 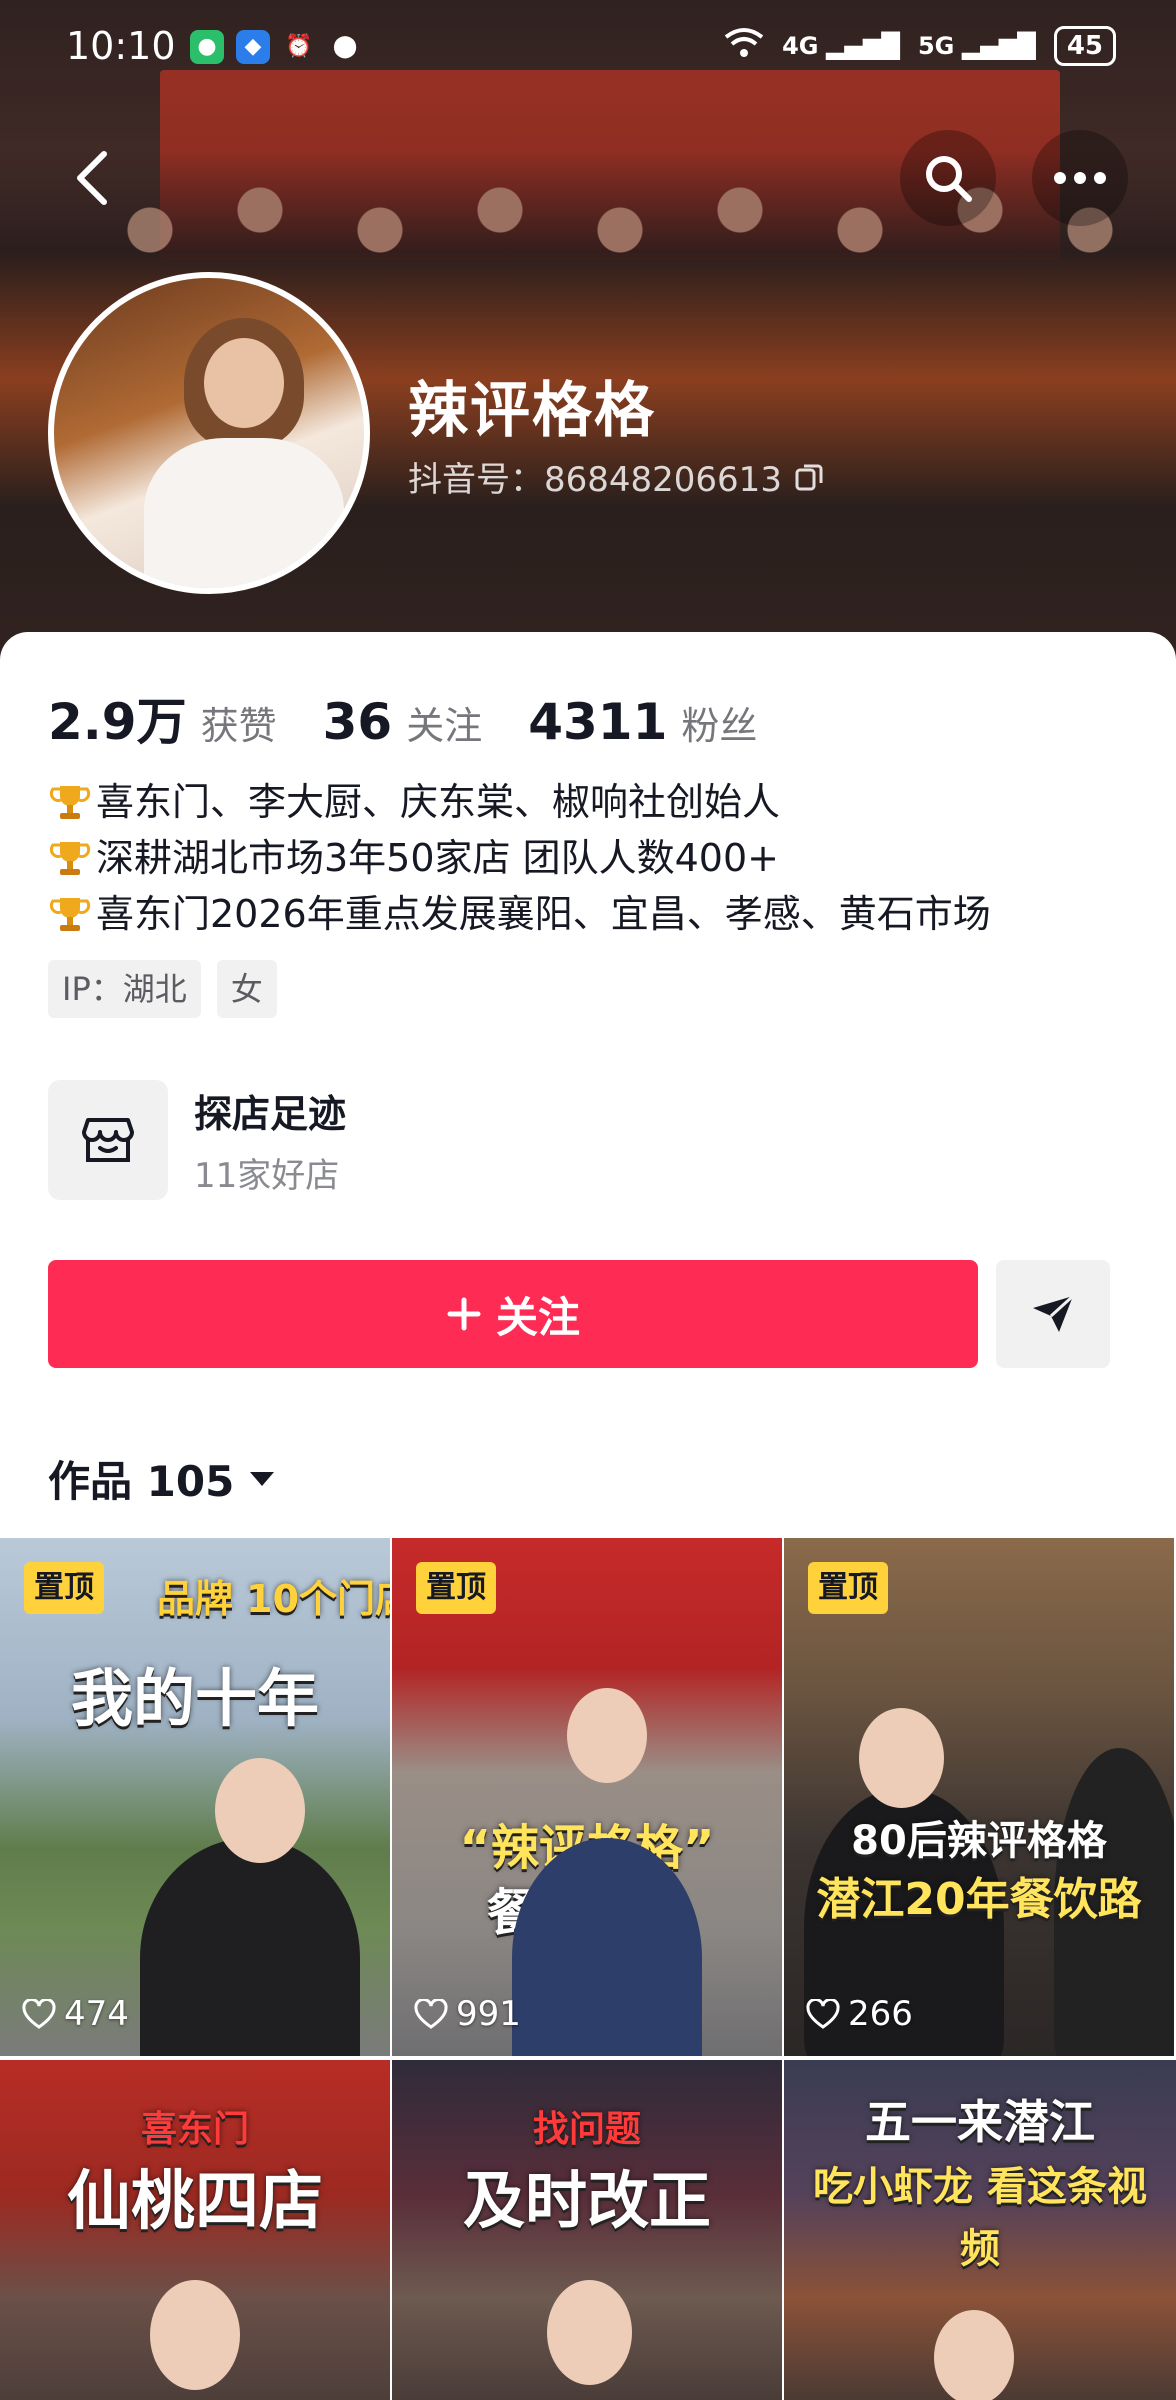 I want to click on bio-line: 喜东门、李大厨、庆东棠、椒响社创始人, so click(x=598, y=802).